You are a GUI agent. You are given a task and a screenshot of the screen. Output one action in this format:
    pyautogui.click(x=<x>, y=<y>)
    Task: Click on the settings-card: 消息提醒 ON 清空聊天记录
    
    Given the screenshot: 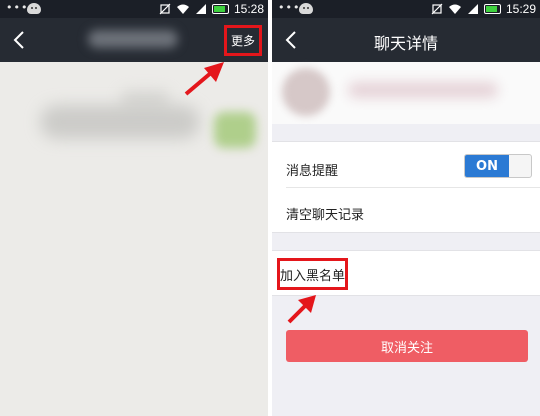 What is the action you would take?
    pyautogui.click(x=406, y=187)
    